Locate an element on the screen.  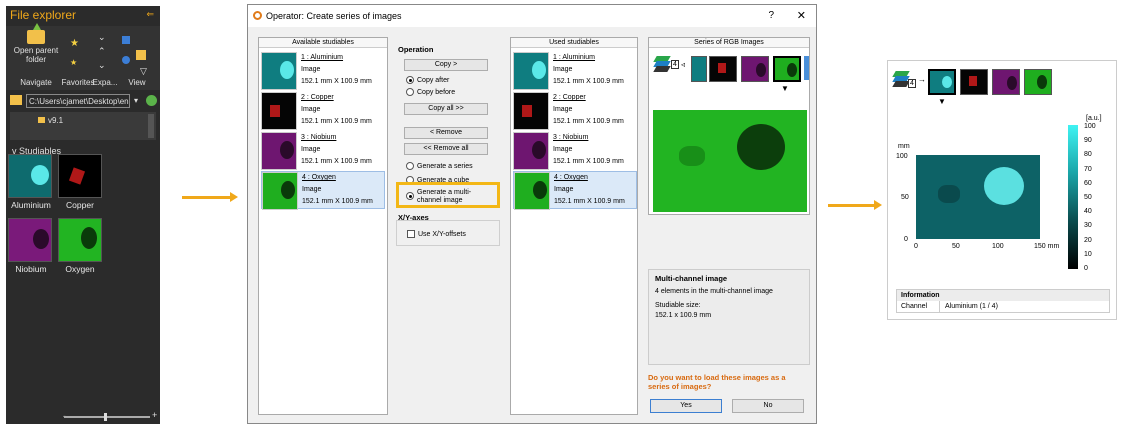
thumbnail-copper is located at coordinates (80, 176).